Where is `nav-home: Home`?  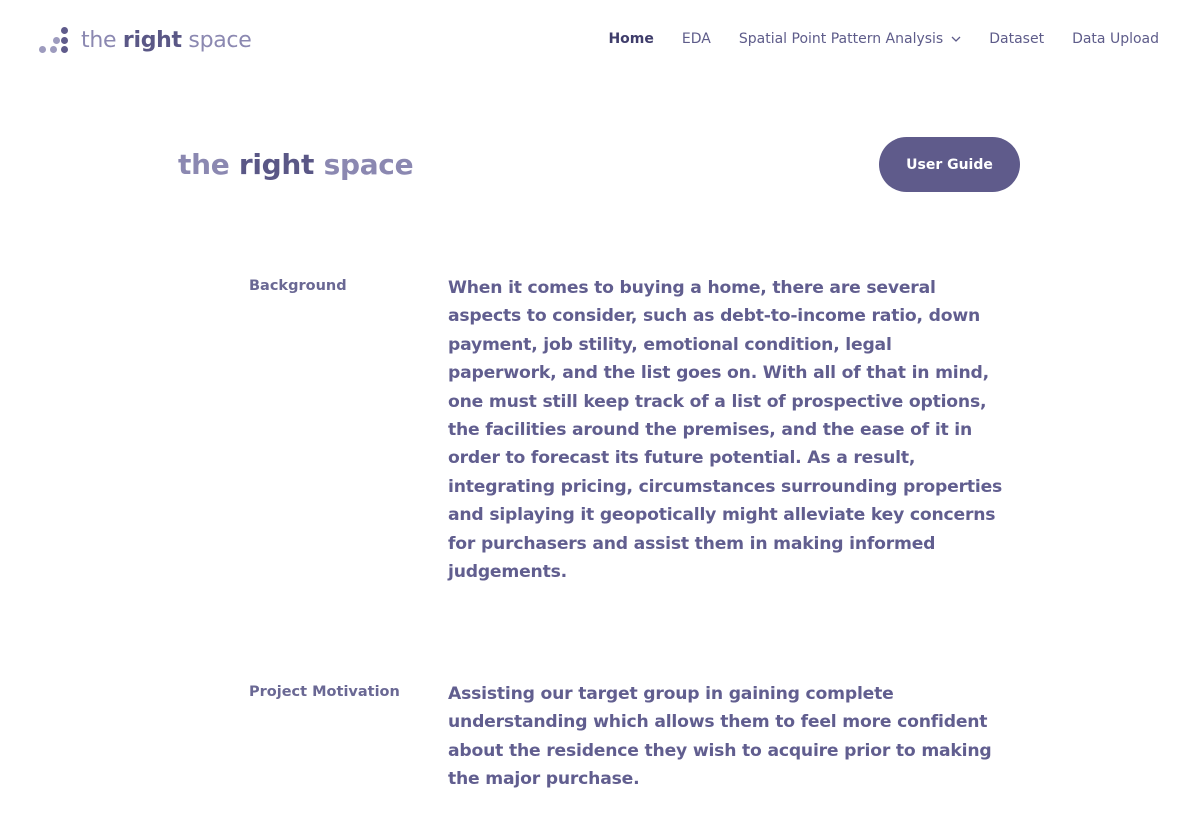
nav-home: Home is located at coordinates (630, 39).